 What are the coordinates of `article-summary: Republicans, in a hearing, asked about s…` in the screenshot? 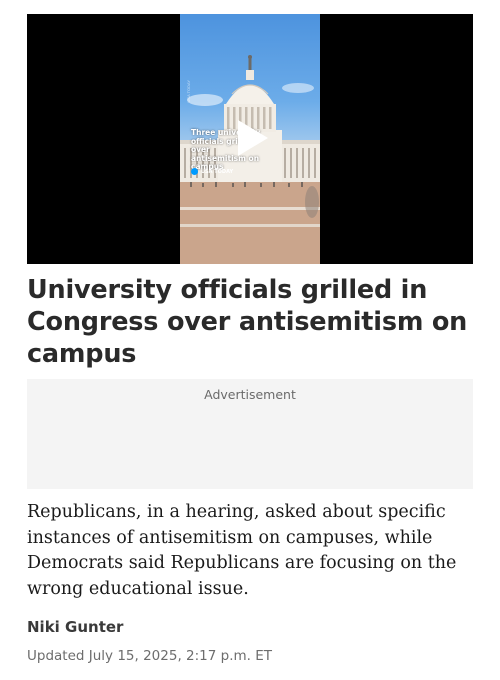 It's located at (242, 550).